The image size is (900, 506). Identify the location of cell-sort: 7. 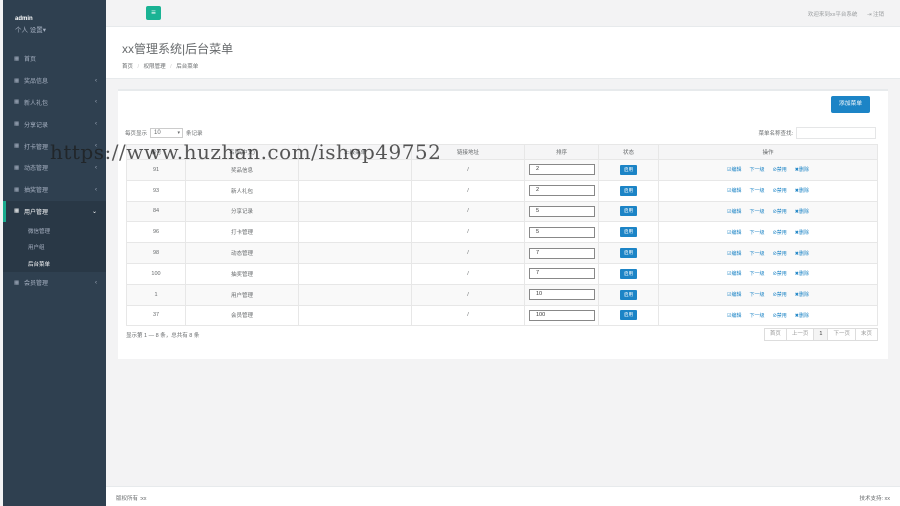
(561, 253).